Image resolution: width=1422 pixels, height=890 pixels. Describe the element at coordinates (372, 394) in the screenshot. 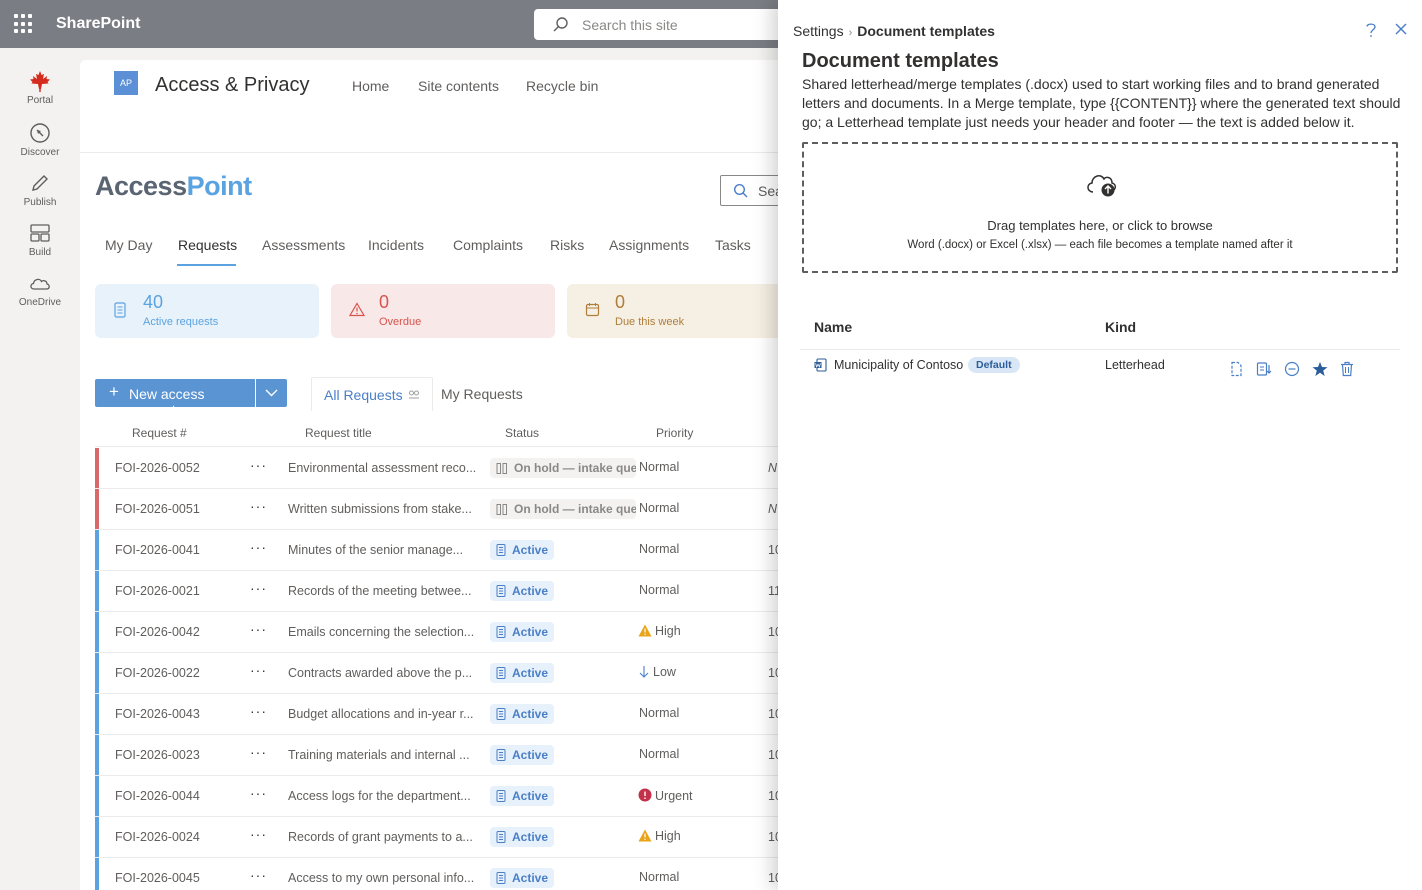

I see `view-all-requests: All Requests` at that location.